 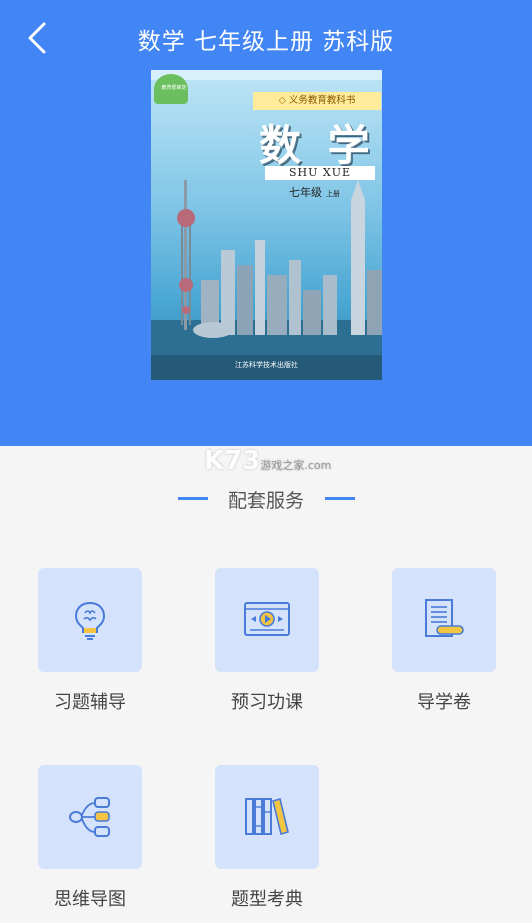 I want to click on service-mind-map: 思维导图, so click(x=90, y=837).